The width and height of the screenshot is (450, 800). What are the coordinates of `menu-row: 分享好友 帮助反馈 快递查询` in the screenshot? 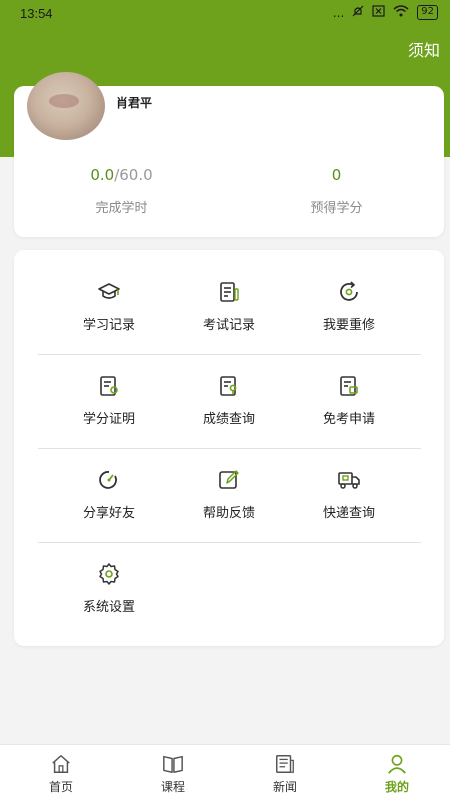 It's located at (229, 485).